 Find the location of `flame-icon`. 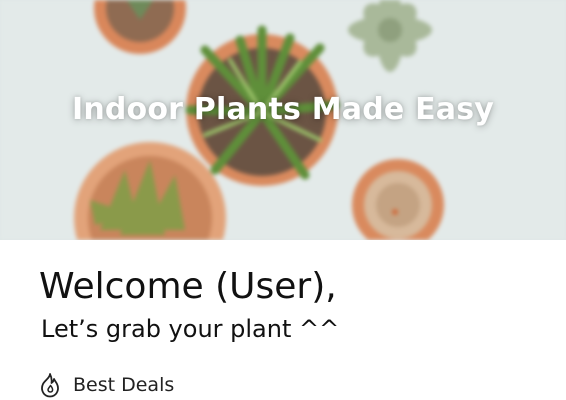

flame-icon is located at coordinates (50, 385).